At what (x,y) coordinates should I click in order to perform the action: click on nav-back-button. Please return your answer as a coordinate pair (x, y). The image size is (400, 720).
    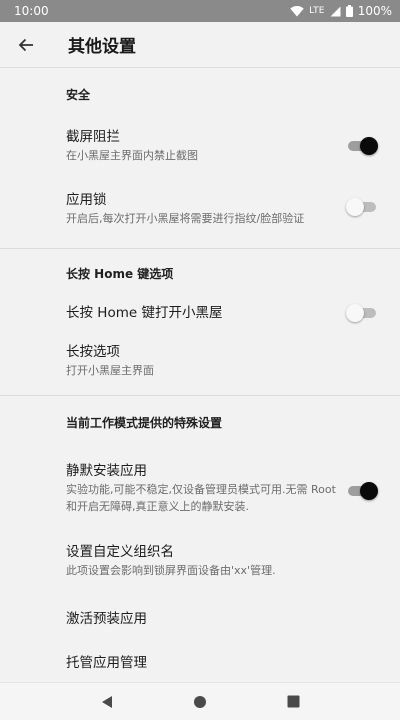
    Looking at the image, I should click on (107, 702).